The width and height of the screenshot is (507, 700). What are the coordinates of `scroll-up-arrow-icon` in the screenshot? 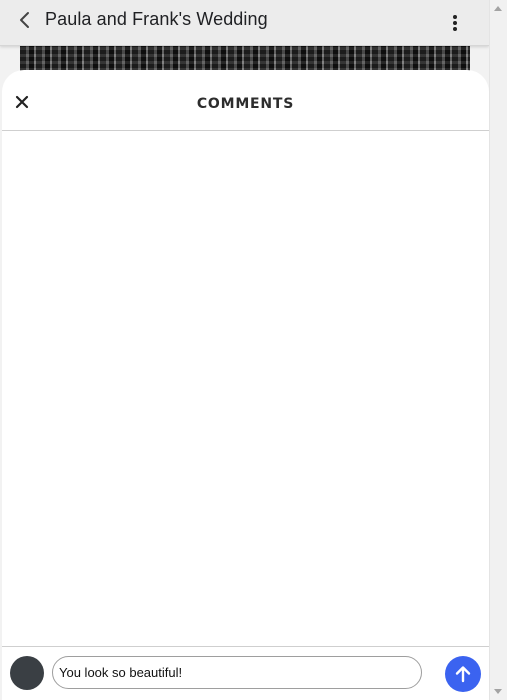 It's located at (498, 8).